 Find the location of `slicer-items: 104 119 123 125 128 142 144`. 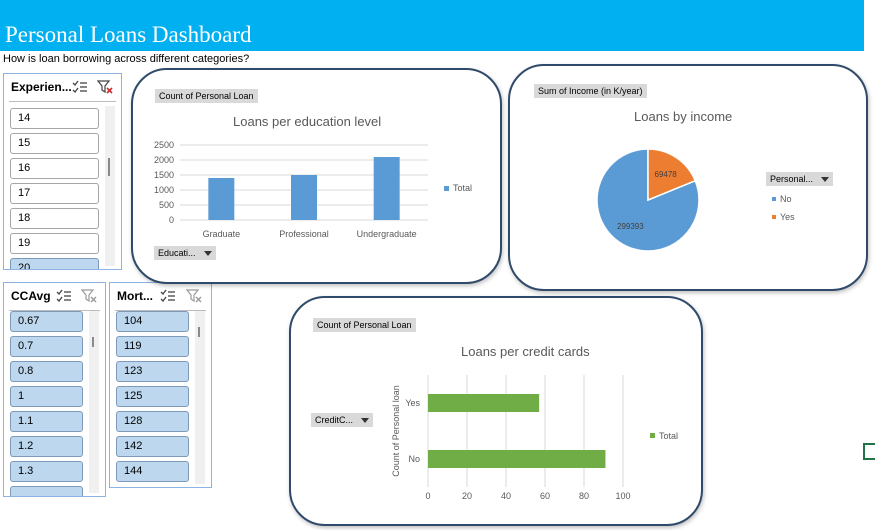

slicer-items: 104 119 123 125 128 142 144 is located at coordinates (152, 399).